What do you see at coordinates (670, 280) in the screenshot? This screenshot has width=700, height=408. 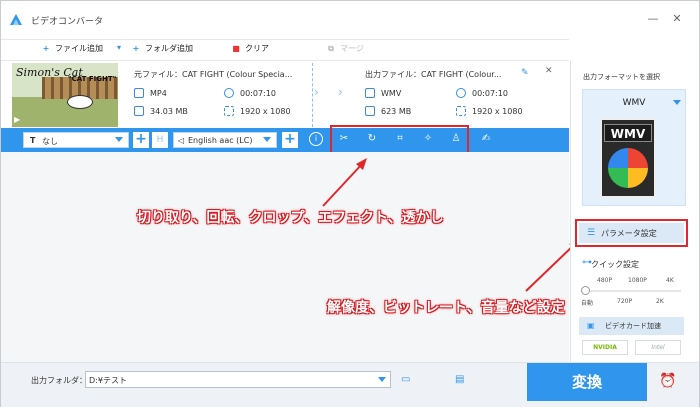 I see `tick-label: 4K` at bounding box center [670, 280].